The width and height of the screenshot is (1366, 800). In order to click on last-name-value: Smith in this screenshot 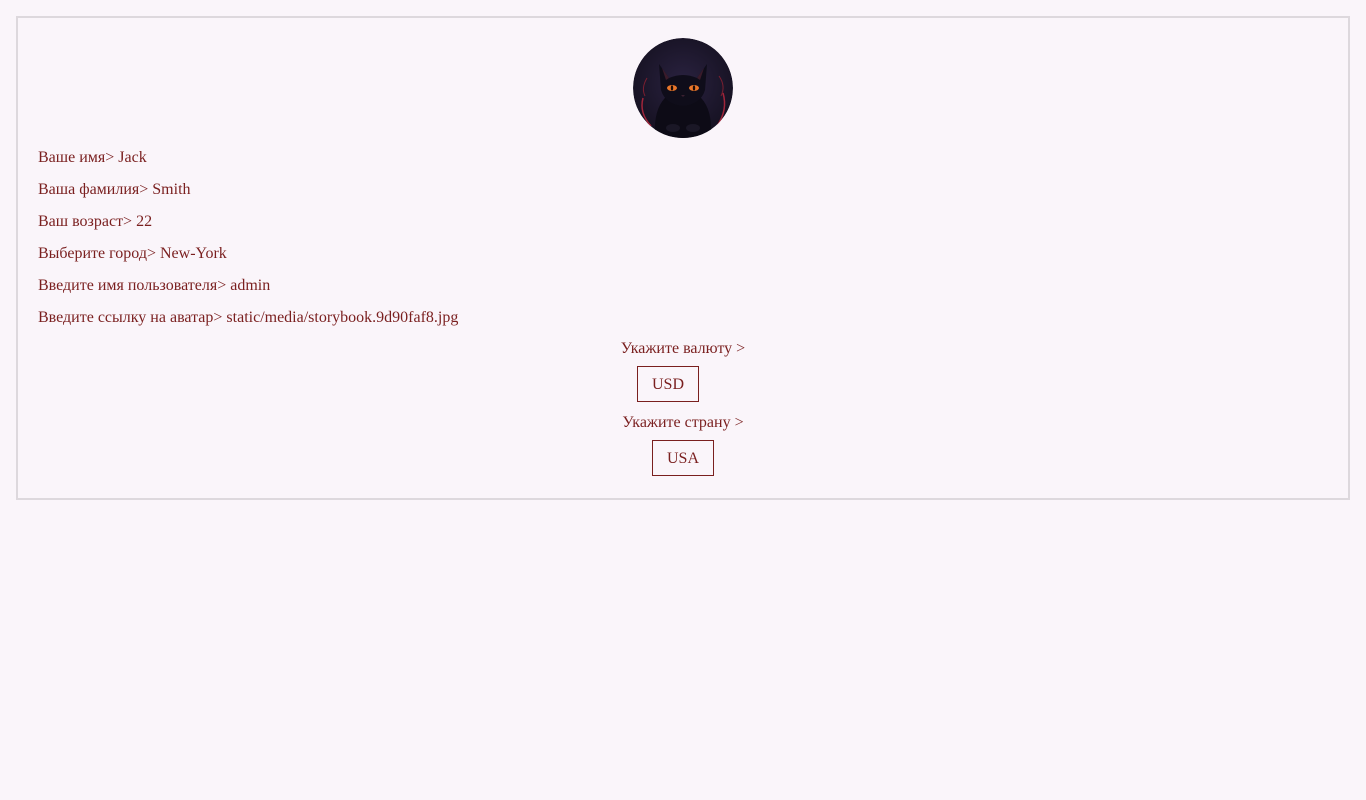, I will do `click(171, 189)`.